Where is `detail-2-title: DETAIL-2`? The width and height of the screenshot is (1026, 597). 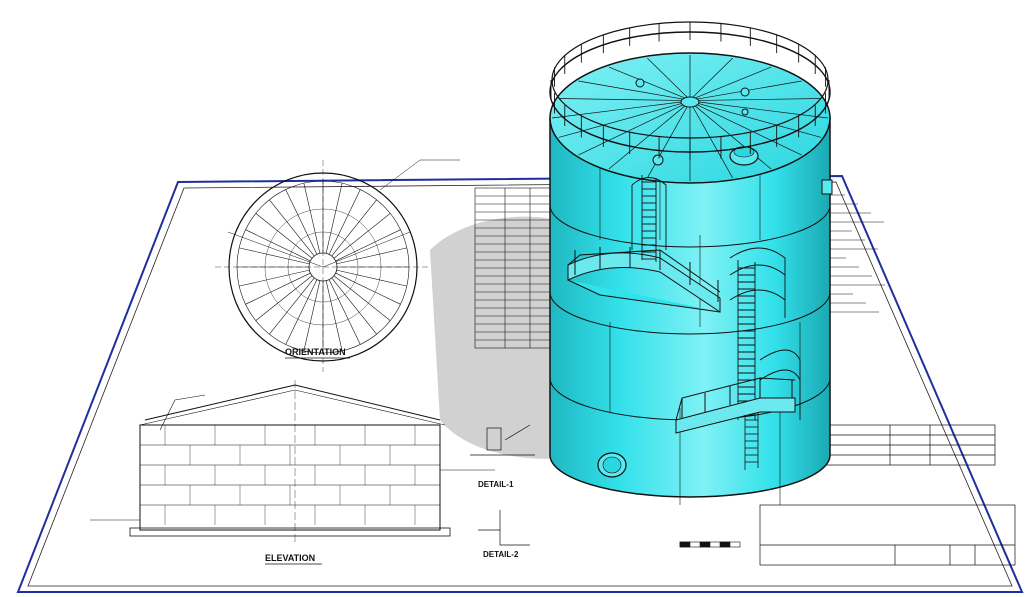 detail-2-title: DETAIL-2 is located at coordinates (501, 554).